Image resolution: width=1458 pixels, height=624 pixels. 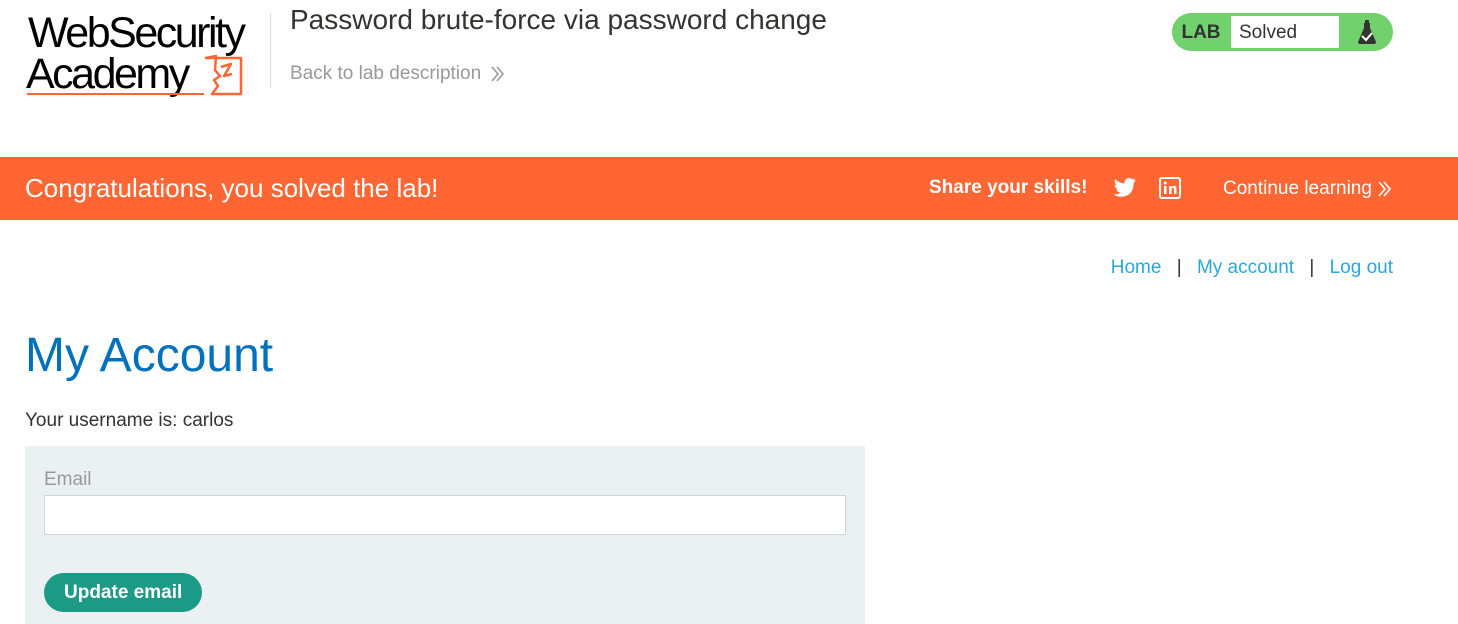 I want to click on username-line: Your username is: carlos, so click(x=129, y=420).